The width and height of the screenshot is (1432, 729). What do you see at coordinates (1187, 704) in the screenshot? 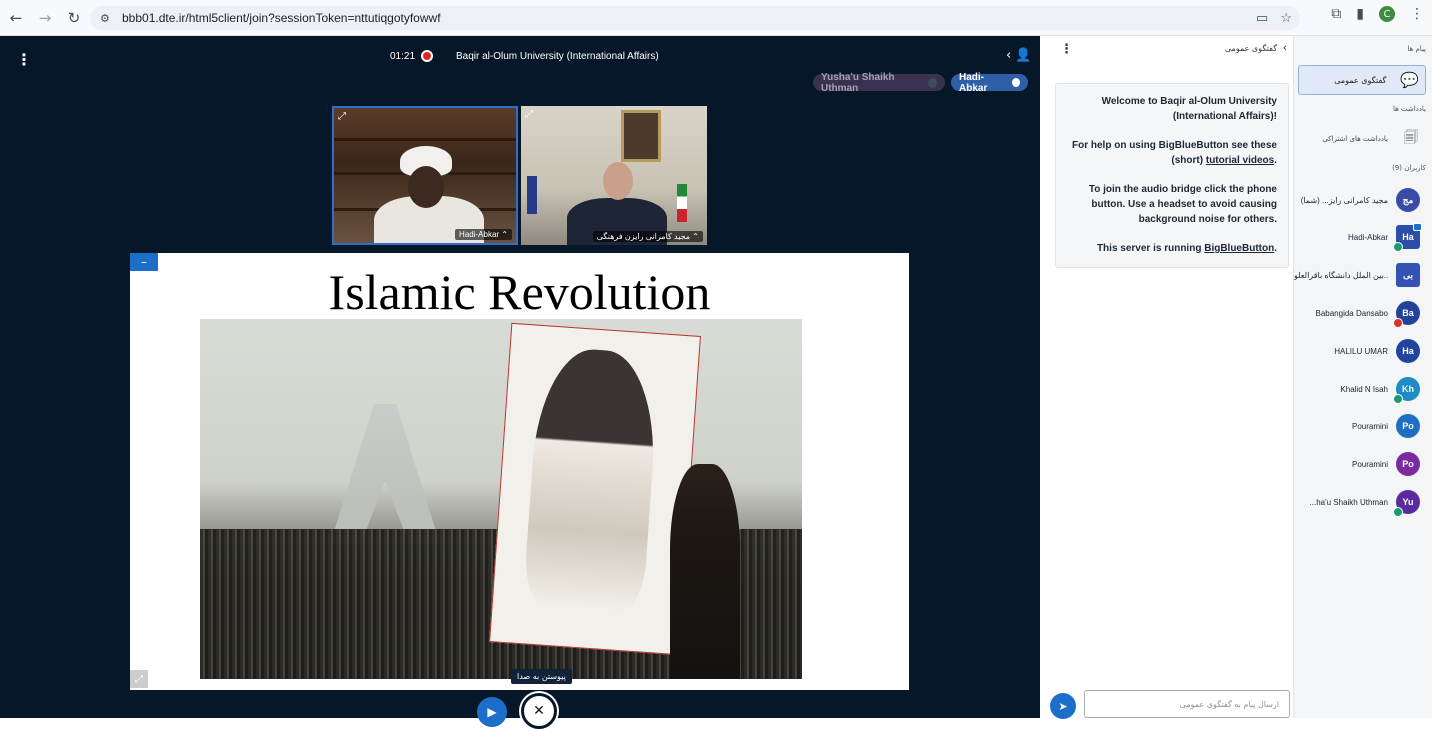
I see `chat-message-input: ارسال پیام به گفتگوی عمومی` at bounding box center [1187, 704].